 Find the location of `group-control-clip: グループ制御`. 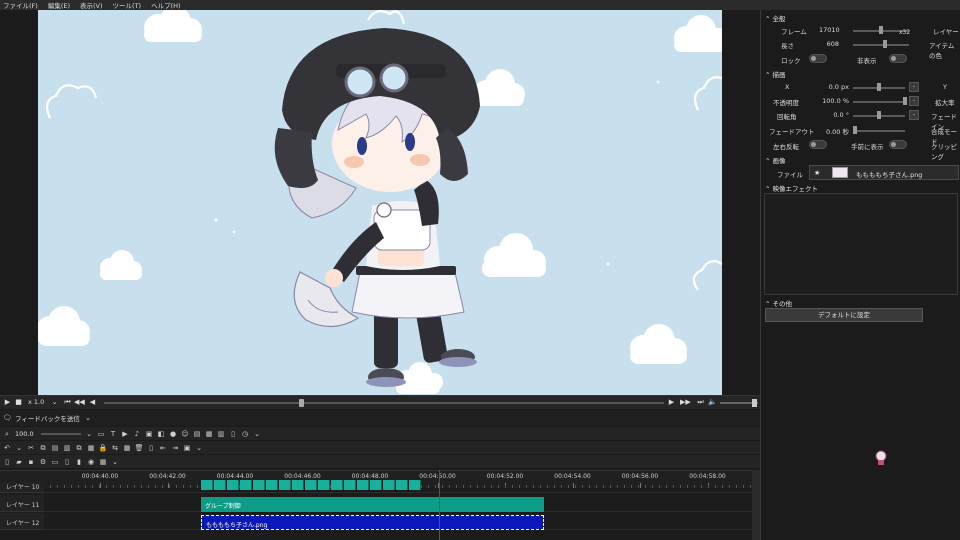

group-control-clip: グループ制御 is located at coordinates (372, 504).